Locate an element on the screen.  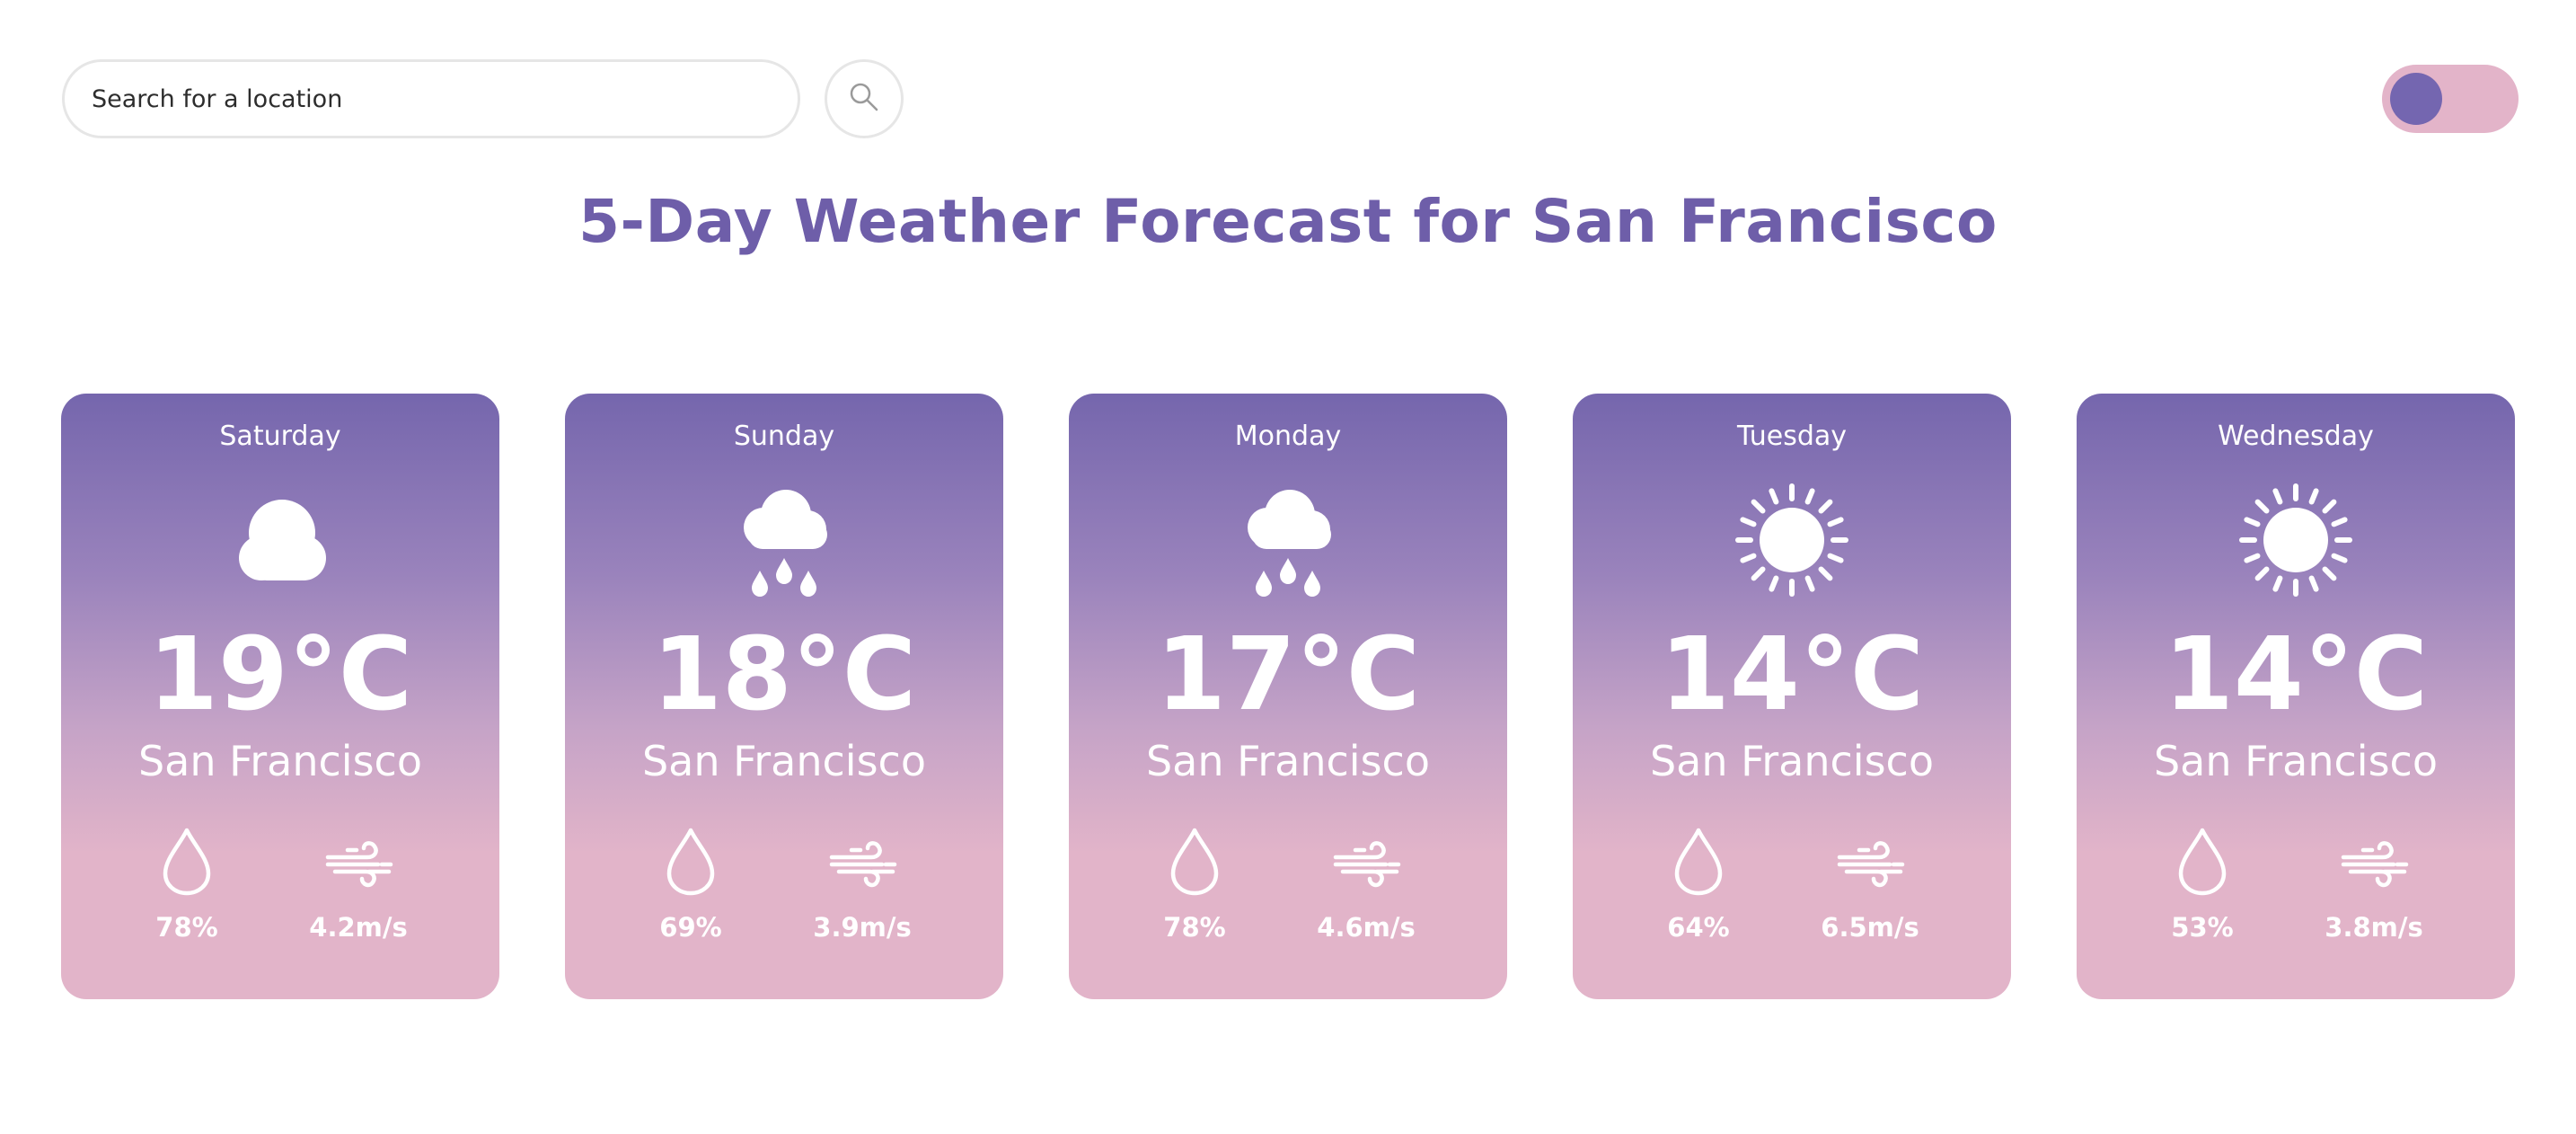
forecast-card-monday: Monday 17°C San Francisco 78% 4.6m/s is located at coordinates (1288, 696).